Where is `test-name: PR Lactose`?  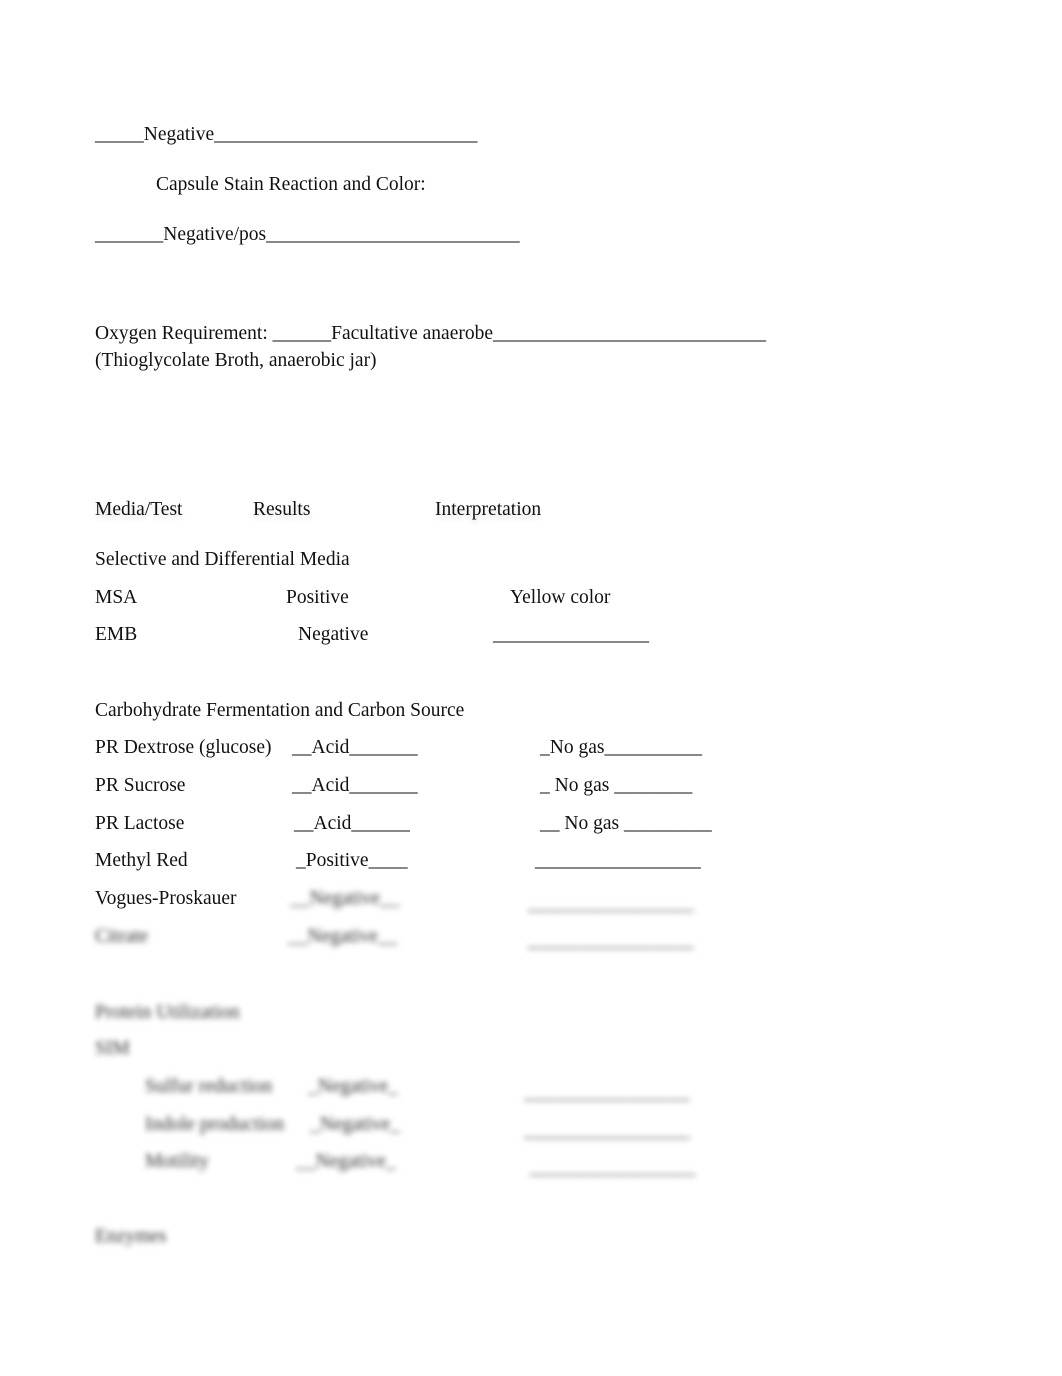 test-name: PR Lactose is located at coordinates (140, 823).